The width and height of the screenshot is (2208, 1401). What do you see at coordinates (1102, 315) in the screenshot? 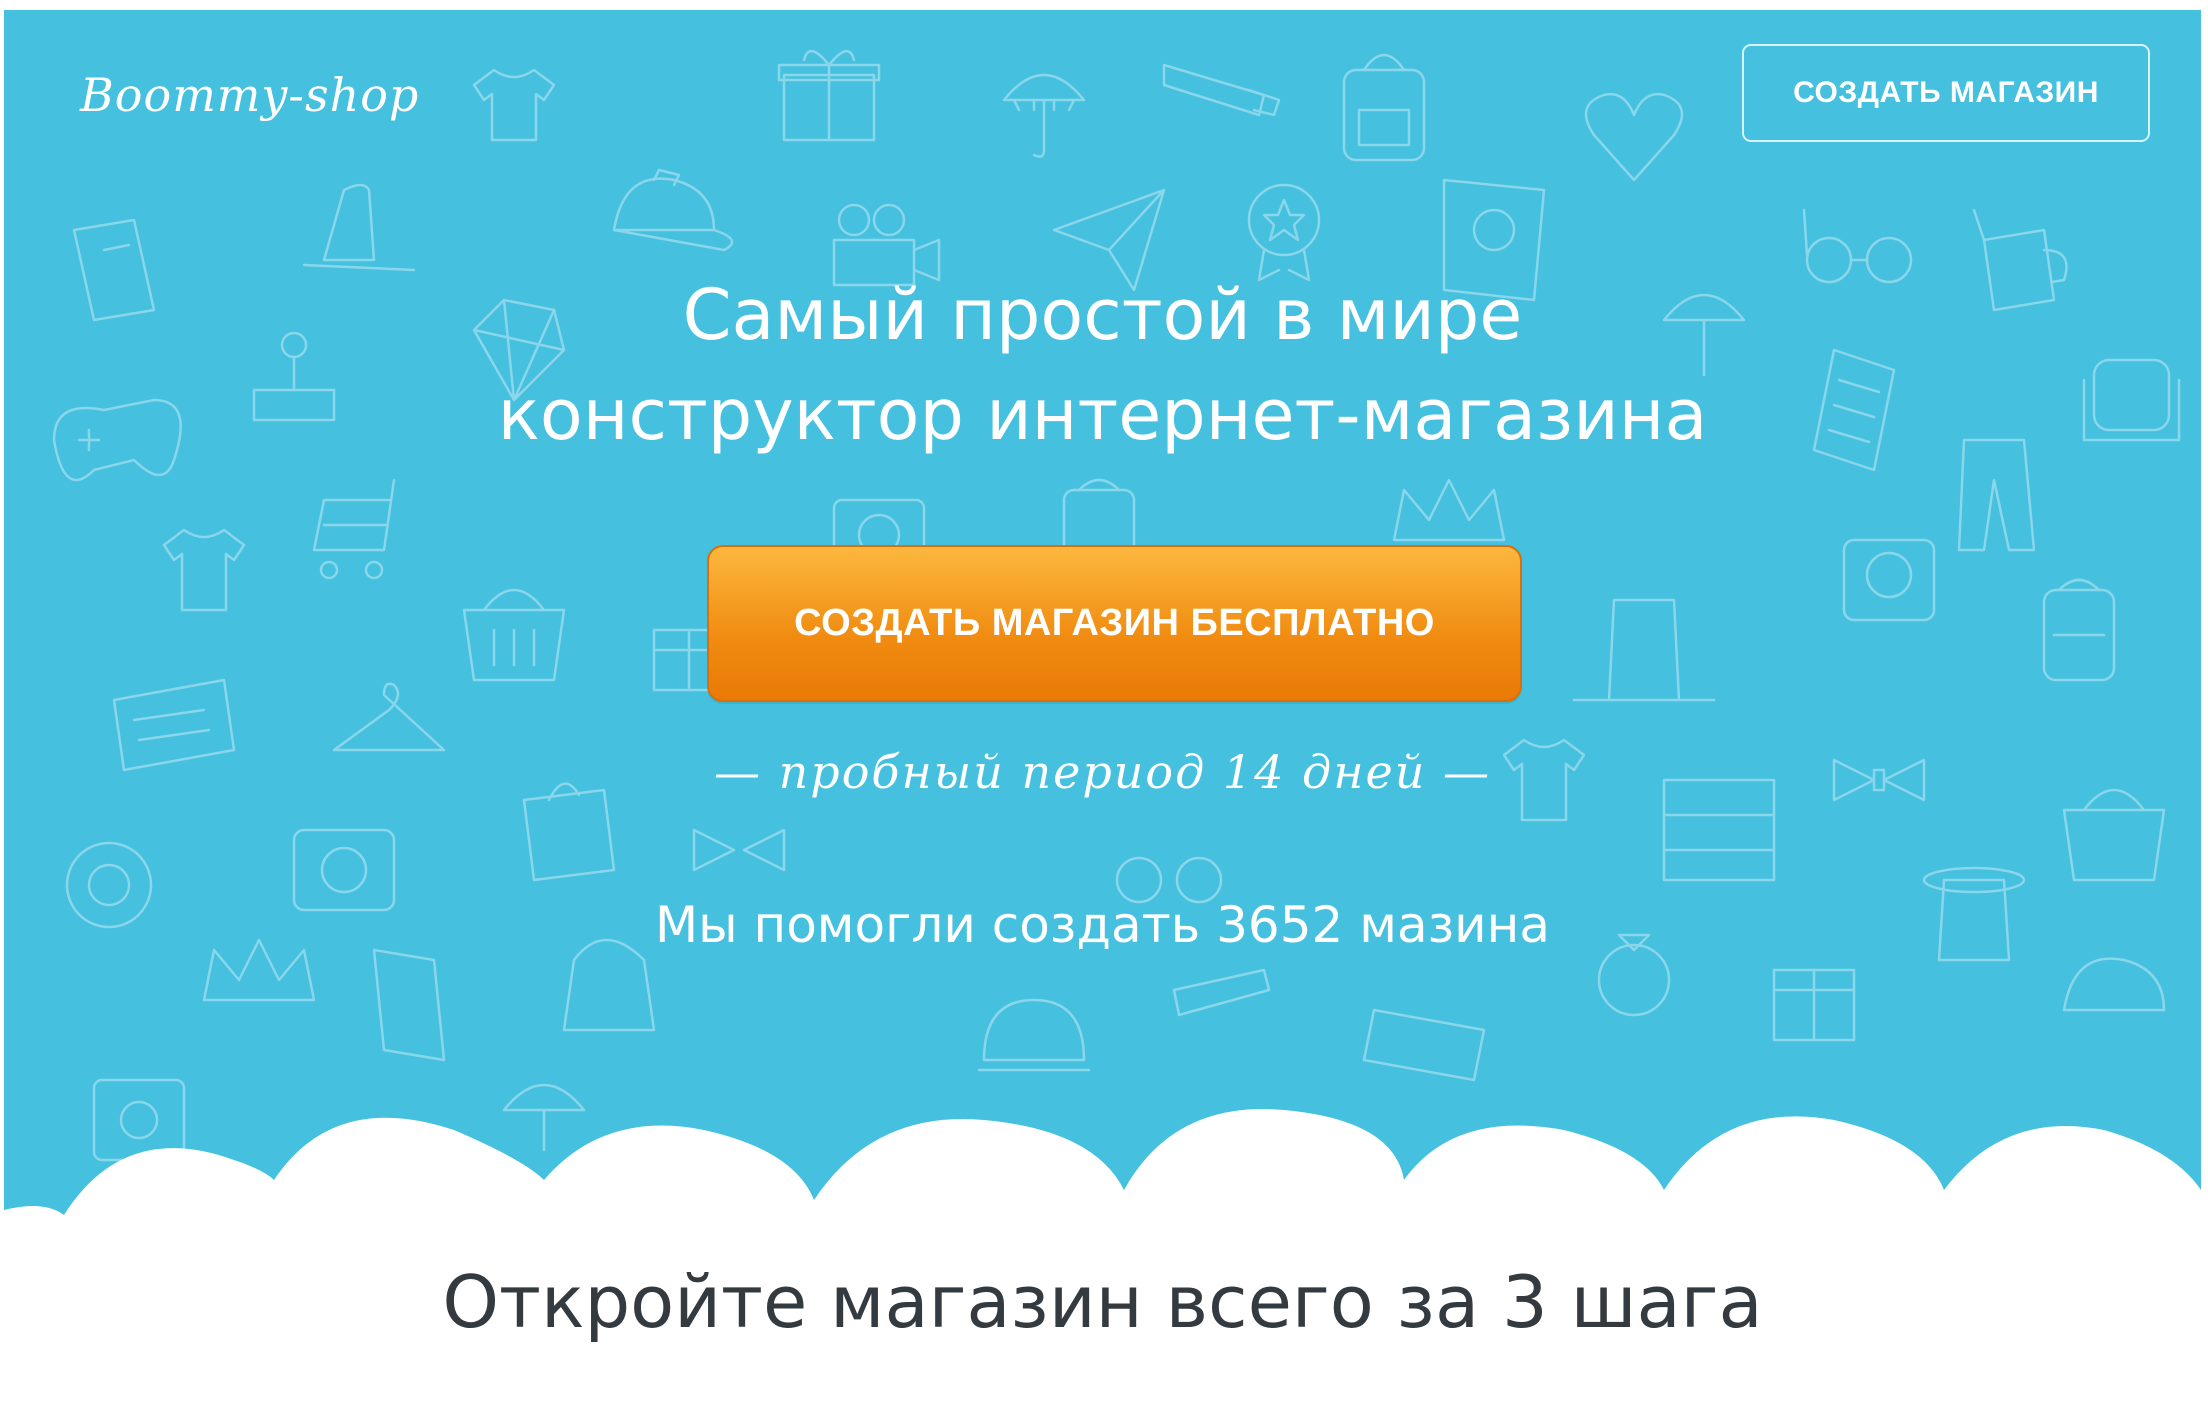
I see `headline-line-1: Самый простой в мире` at bounding box center [1102, 315].